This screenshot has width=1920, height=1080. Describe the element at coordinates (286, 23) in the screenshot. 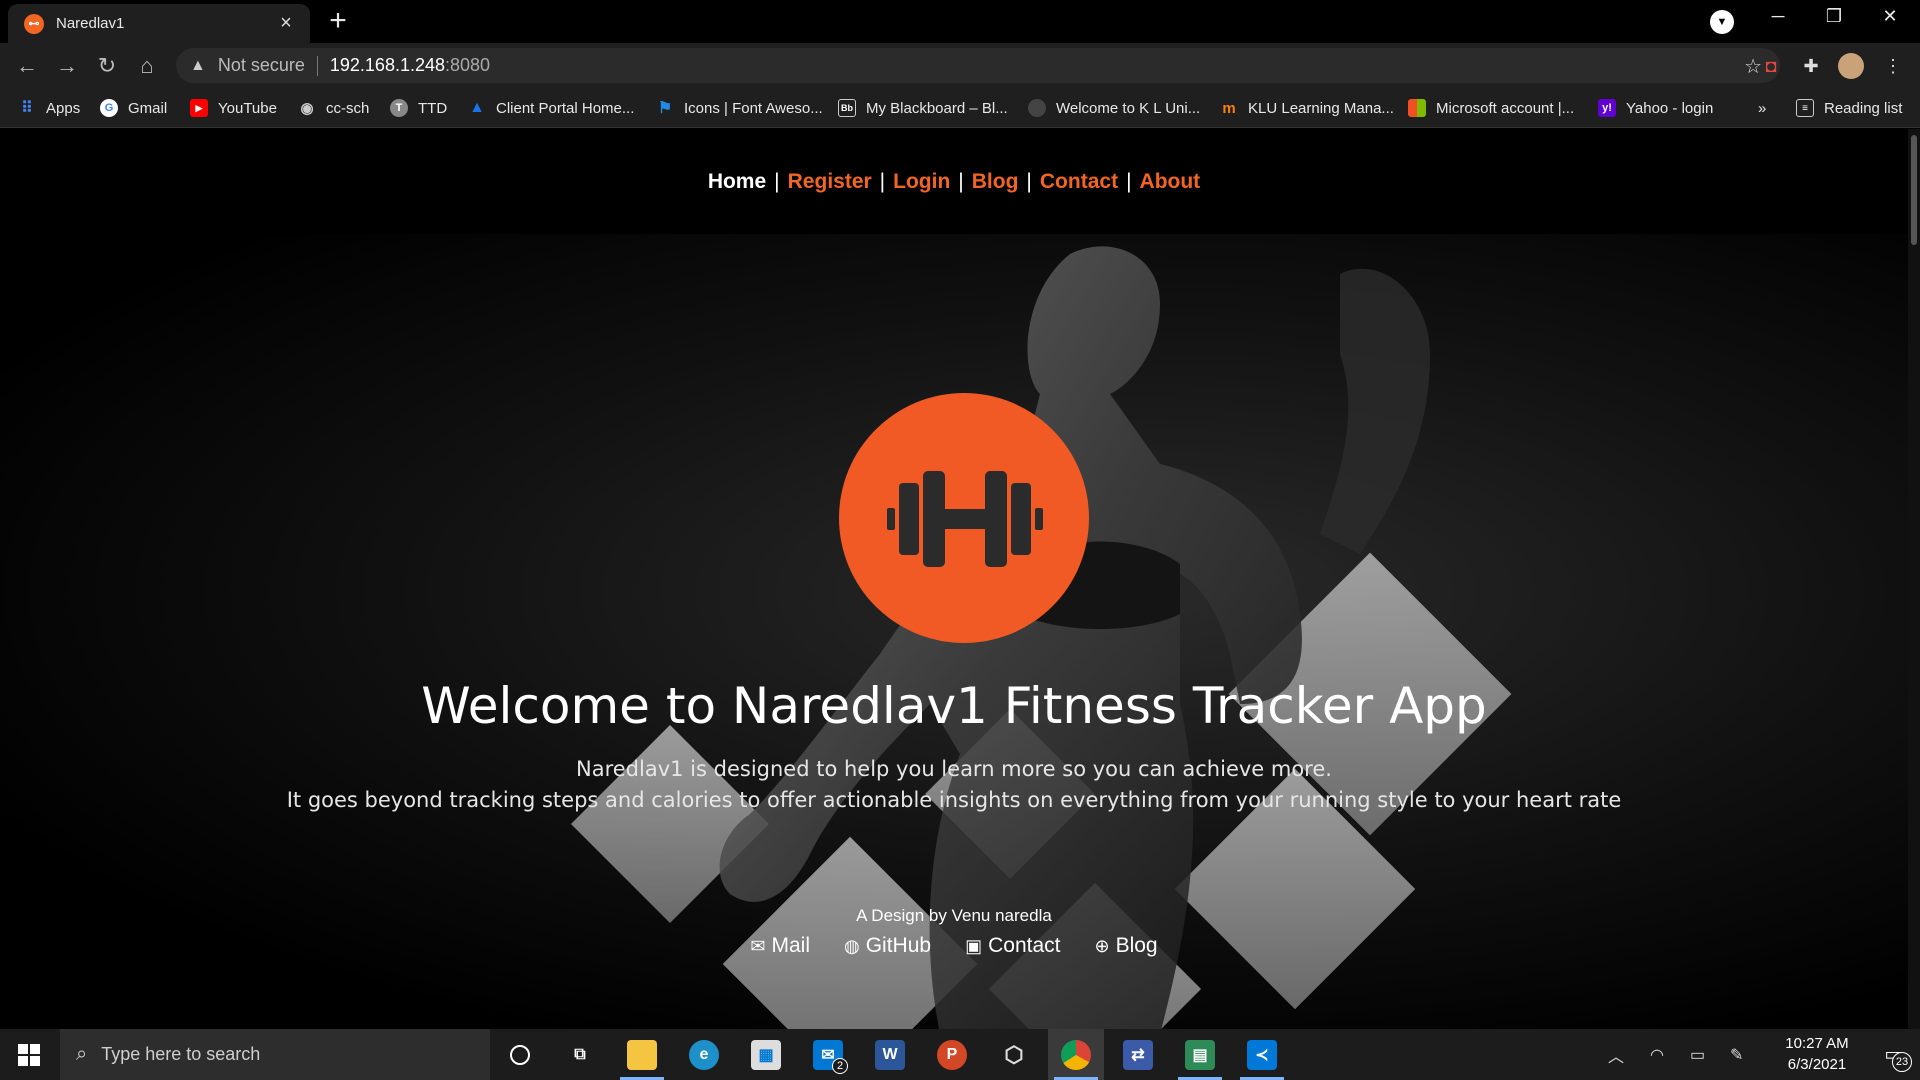

I see `tab-close-icon: ×` at that location.